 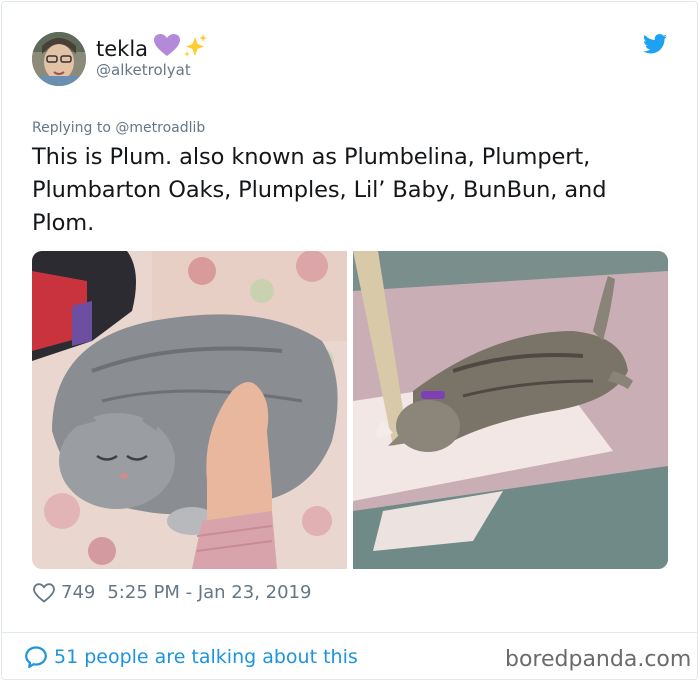 I want to click on sparkles-emoji, so click(x=195, y=48).